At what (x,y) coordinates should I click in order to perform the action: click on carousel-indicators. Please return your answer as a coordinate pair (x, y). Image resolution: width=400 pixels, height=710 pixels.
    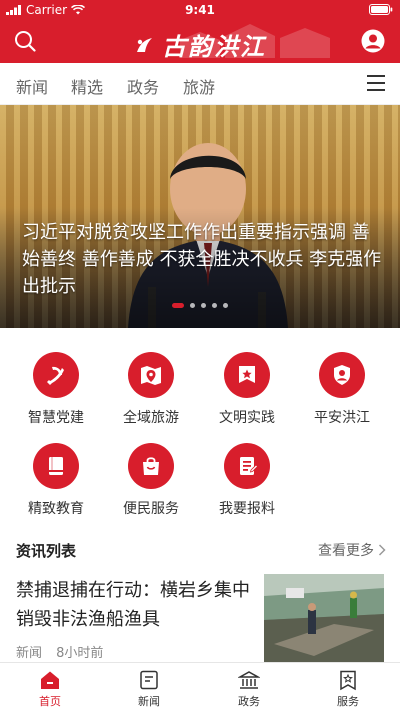
    Looking at the image, I should click on (200, 305).